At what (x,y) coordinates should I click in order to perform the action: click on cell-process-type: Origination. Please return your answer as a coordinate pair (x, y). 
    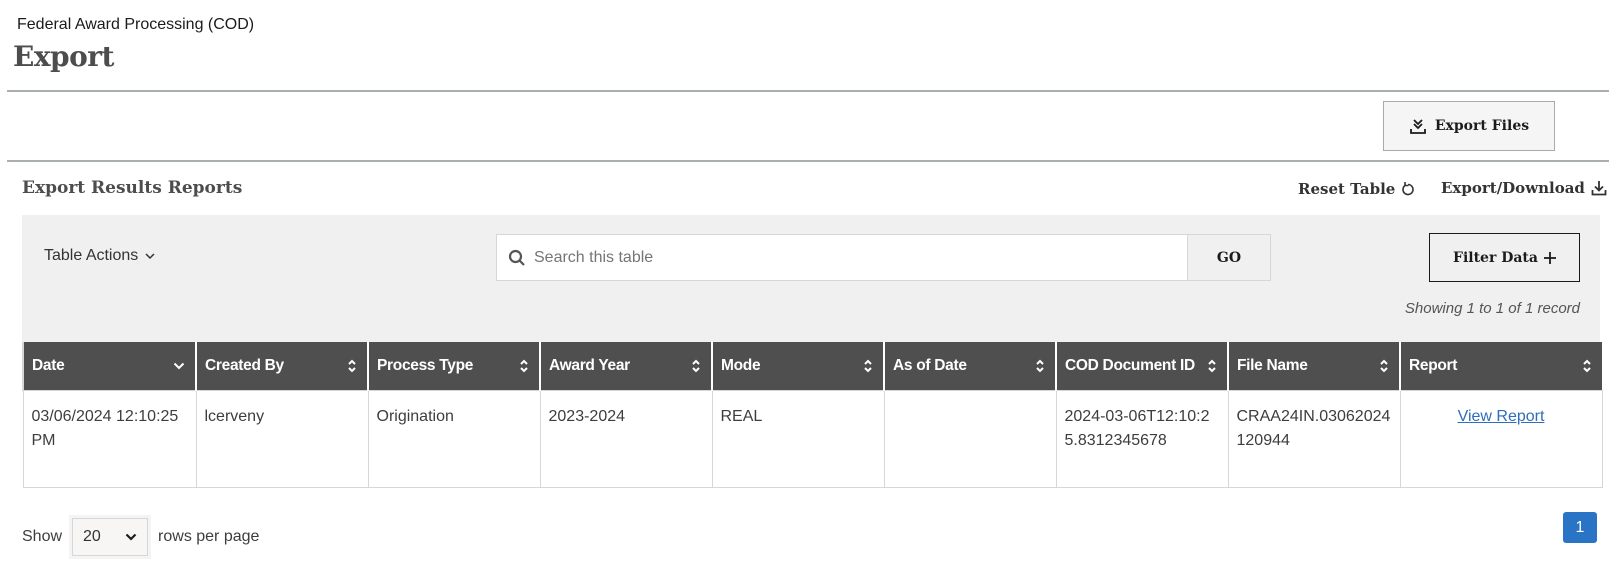
    Looking at the image, I should click on (454, 438).